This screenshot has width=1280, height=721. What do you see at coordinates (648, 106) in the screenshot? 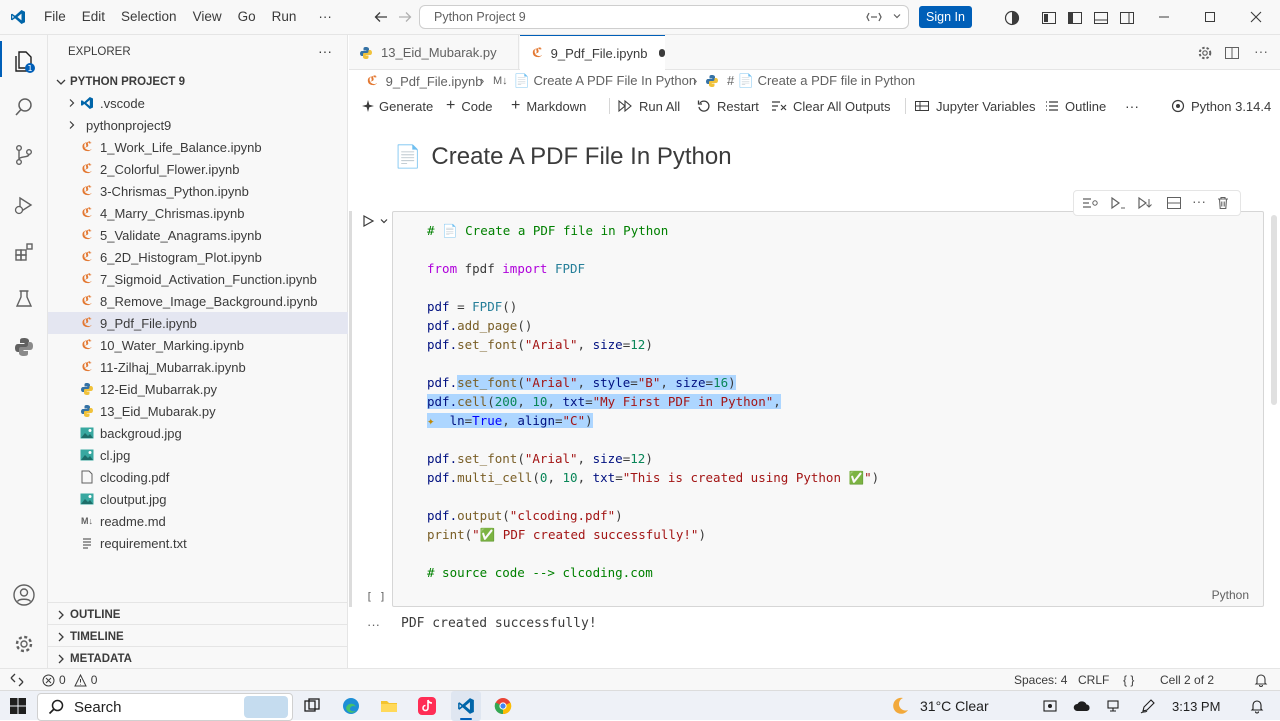
I see `run-all-button: Run All` at bounding box center [648, 106].